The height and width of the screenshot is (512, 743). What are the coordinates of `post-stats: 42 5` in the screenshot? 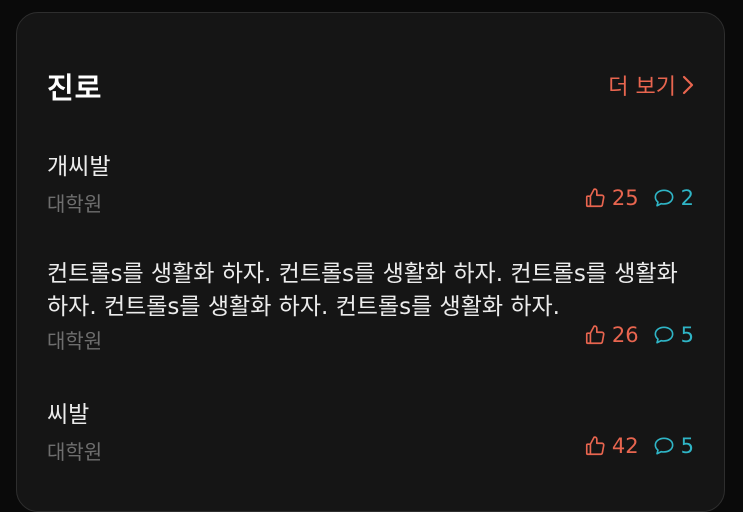 It's located at (639, 446).